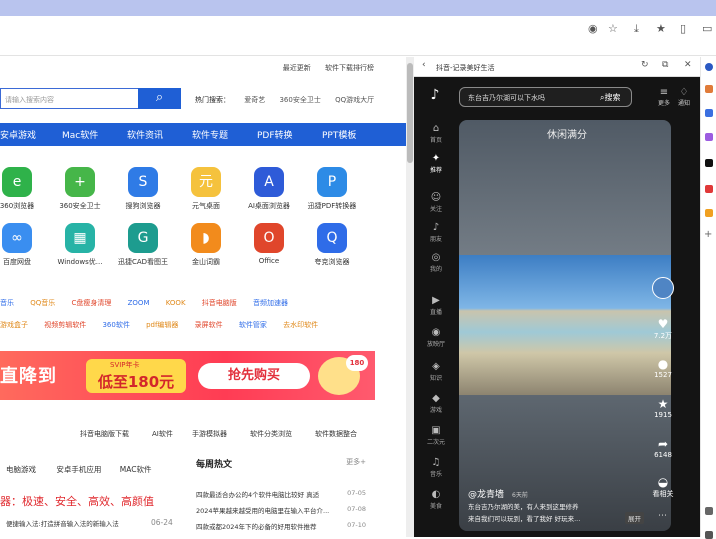 The width and height of the screenshot is (716, 539). What do you see at coordinates (77, 501) in the screenshot?
I see `featured-headline: 器：极速、安全、高效、高颜值` at bounding box center [77, 501].